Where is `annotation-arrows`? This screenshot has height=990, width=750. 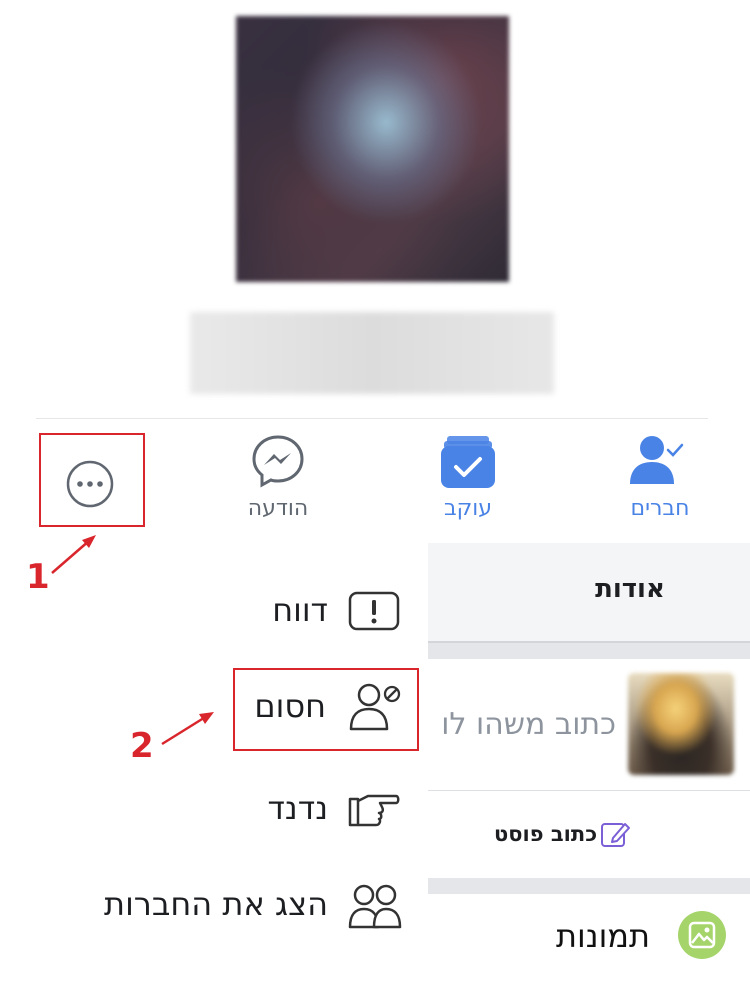 annotation-arrows is located at coordinates (132, 640).